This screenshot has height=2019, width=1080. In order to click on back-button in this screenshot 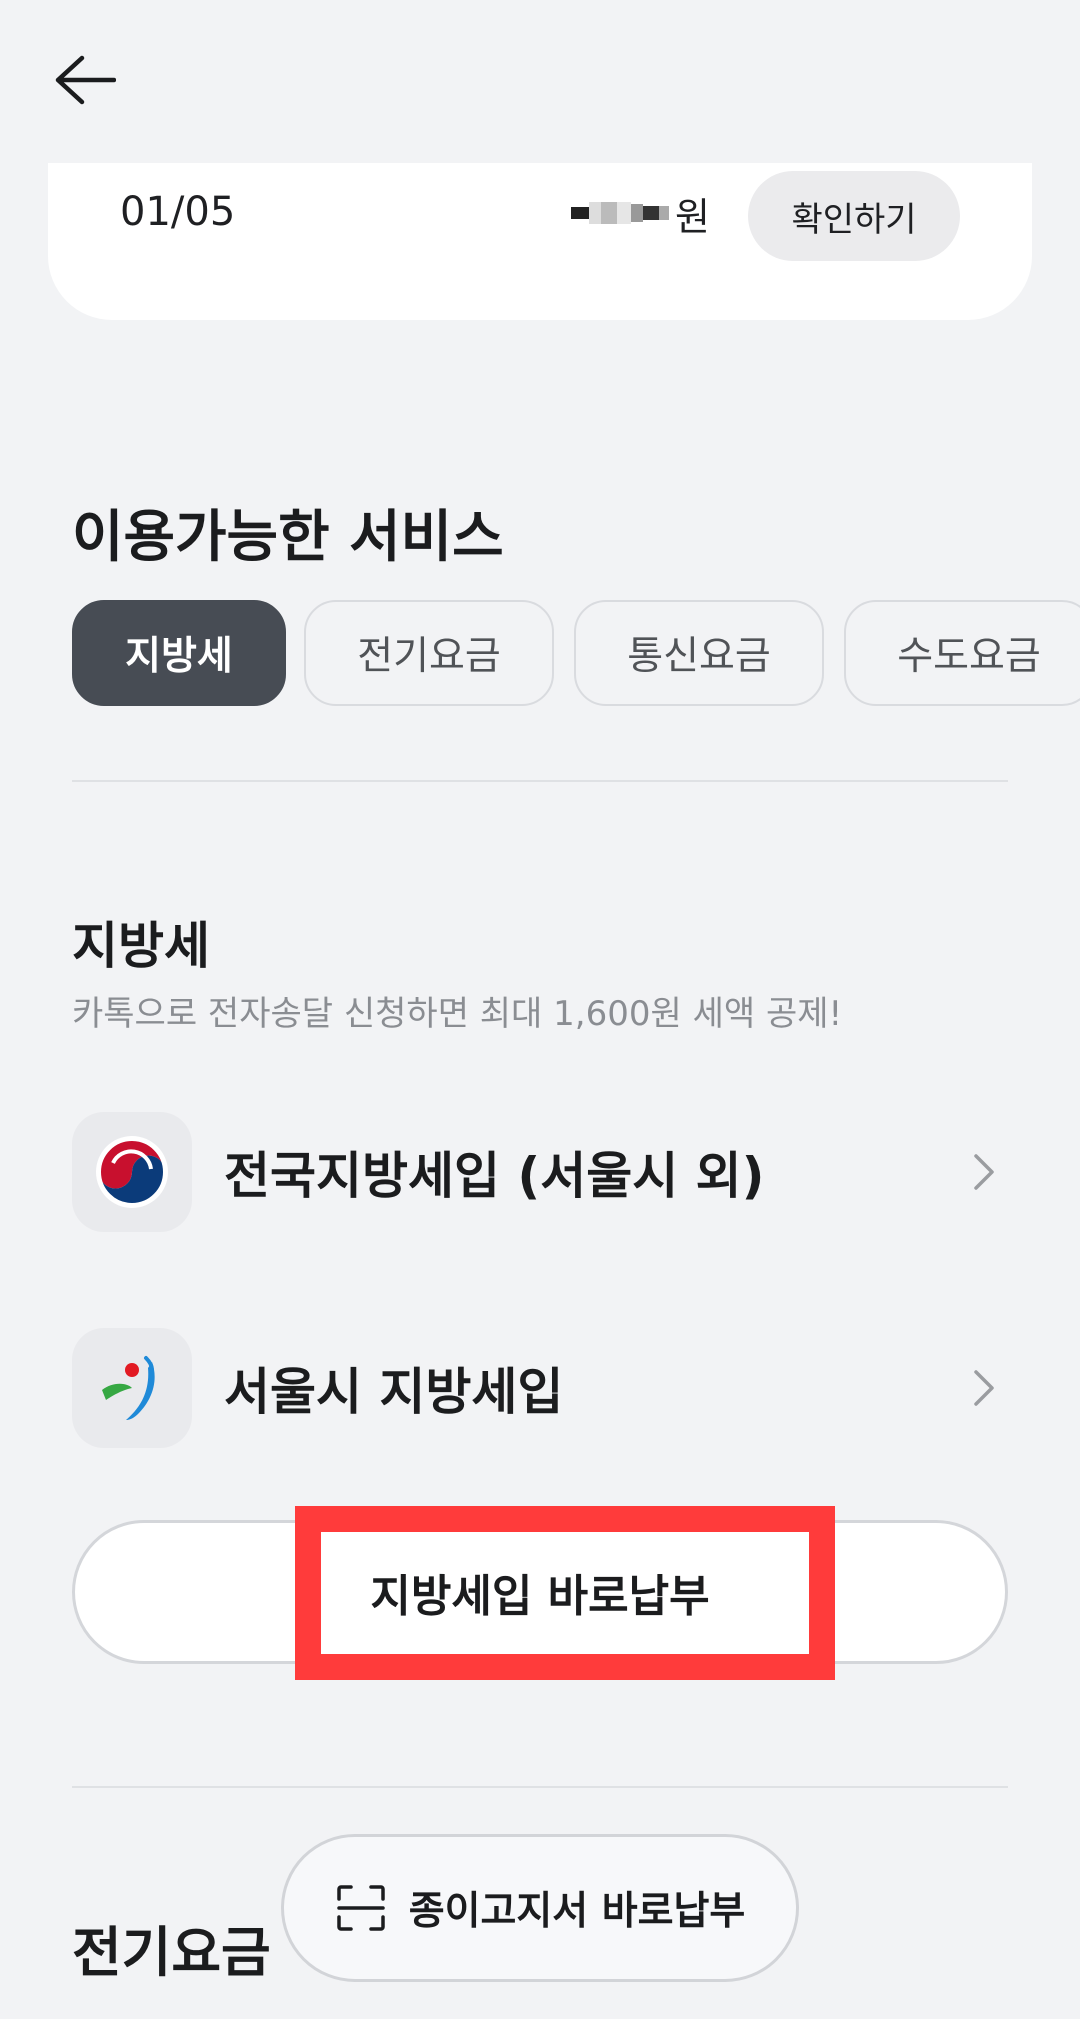, I will do `click(84, 80)`.